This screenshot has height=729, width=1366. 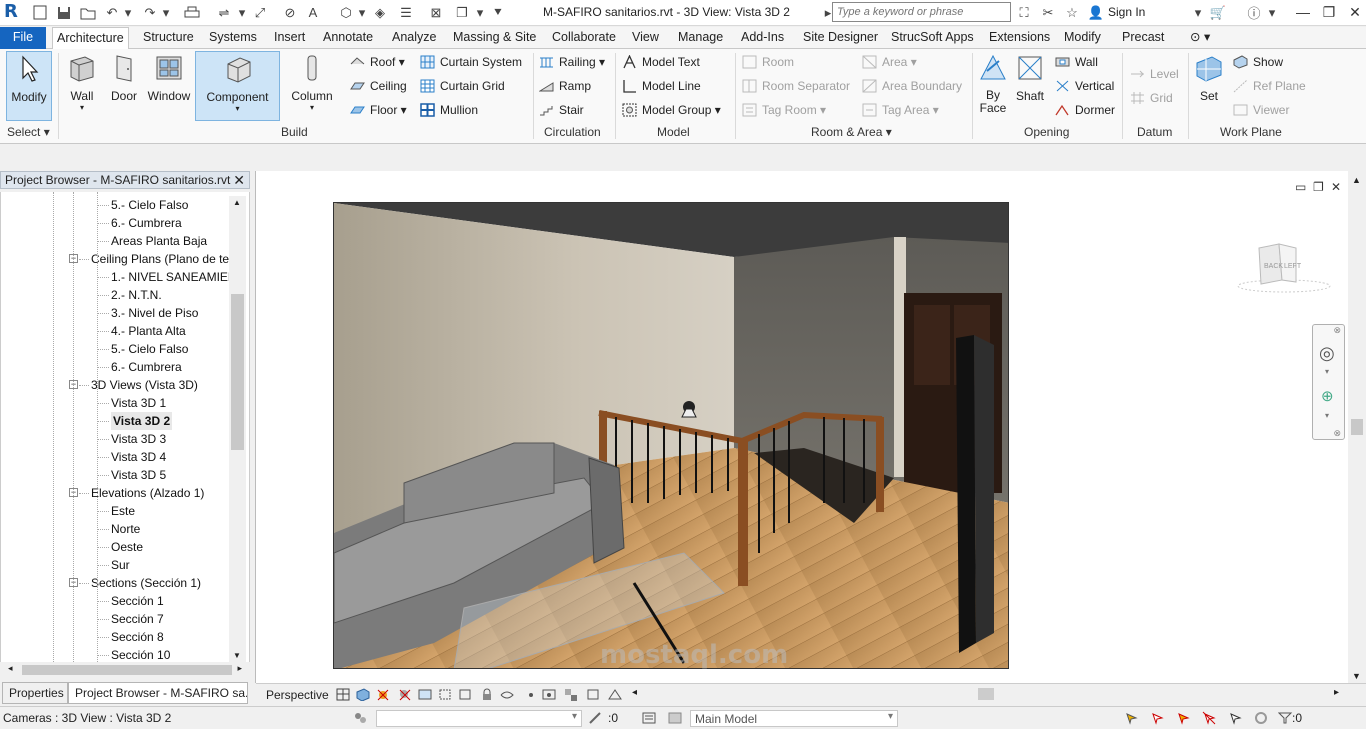 I want to click on text-icon: A, so click(x=313, y=12).